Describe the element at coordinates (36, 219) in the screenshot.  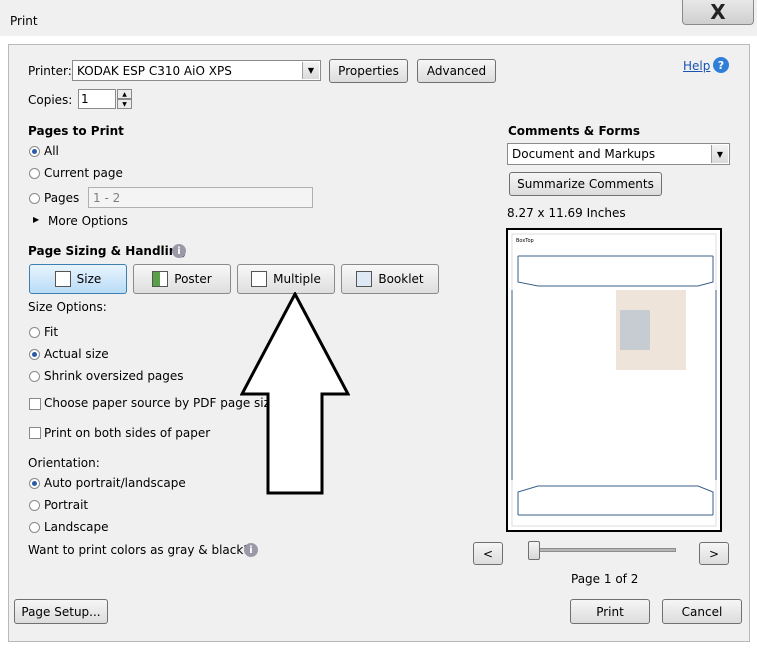
I see `expand-triangle-icon: ▶` at that location.